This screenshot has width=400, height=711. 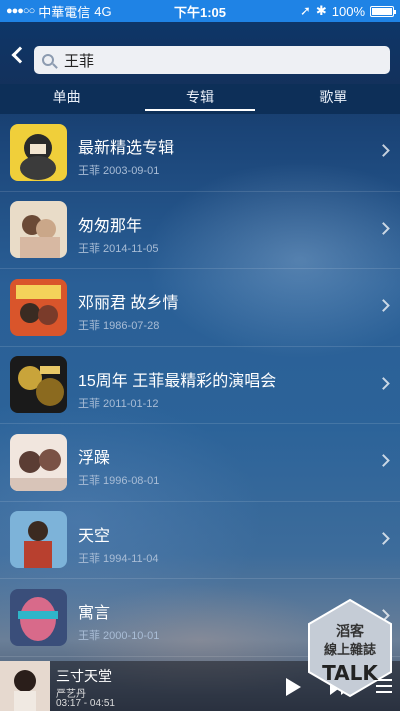 I want to click on back-button, so click(x=18, y=55).